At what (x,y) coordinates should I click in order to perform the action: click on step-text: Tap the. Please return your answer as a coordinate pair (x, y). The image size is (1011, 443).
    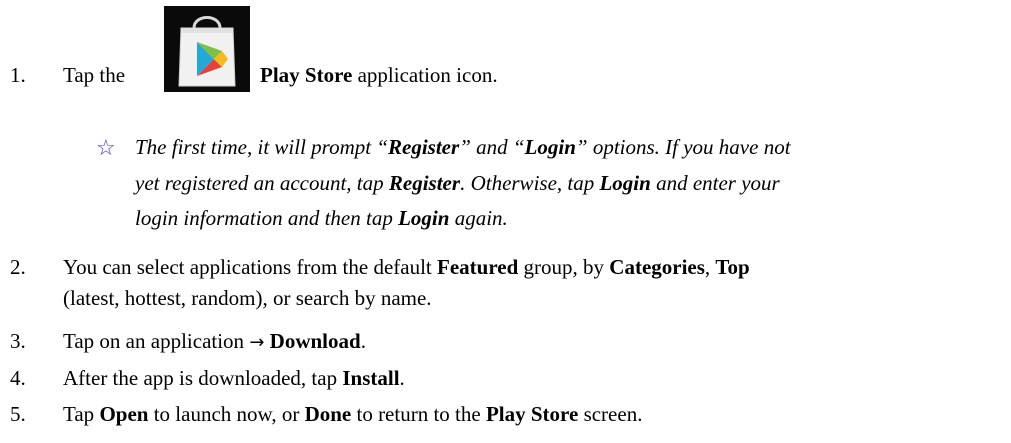
    Looking at the image, I should click on (94, 75).